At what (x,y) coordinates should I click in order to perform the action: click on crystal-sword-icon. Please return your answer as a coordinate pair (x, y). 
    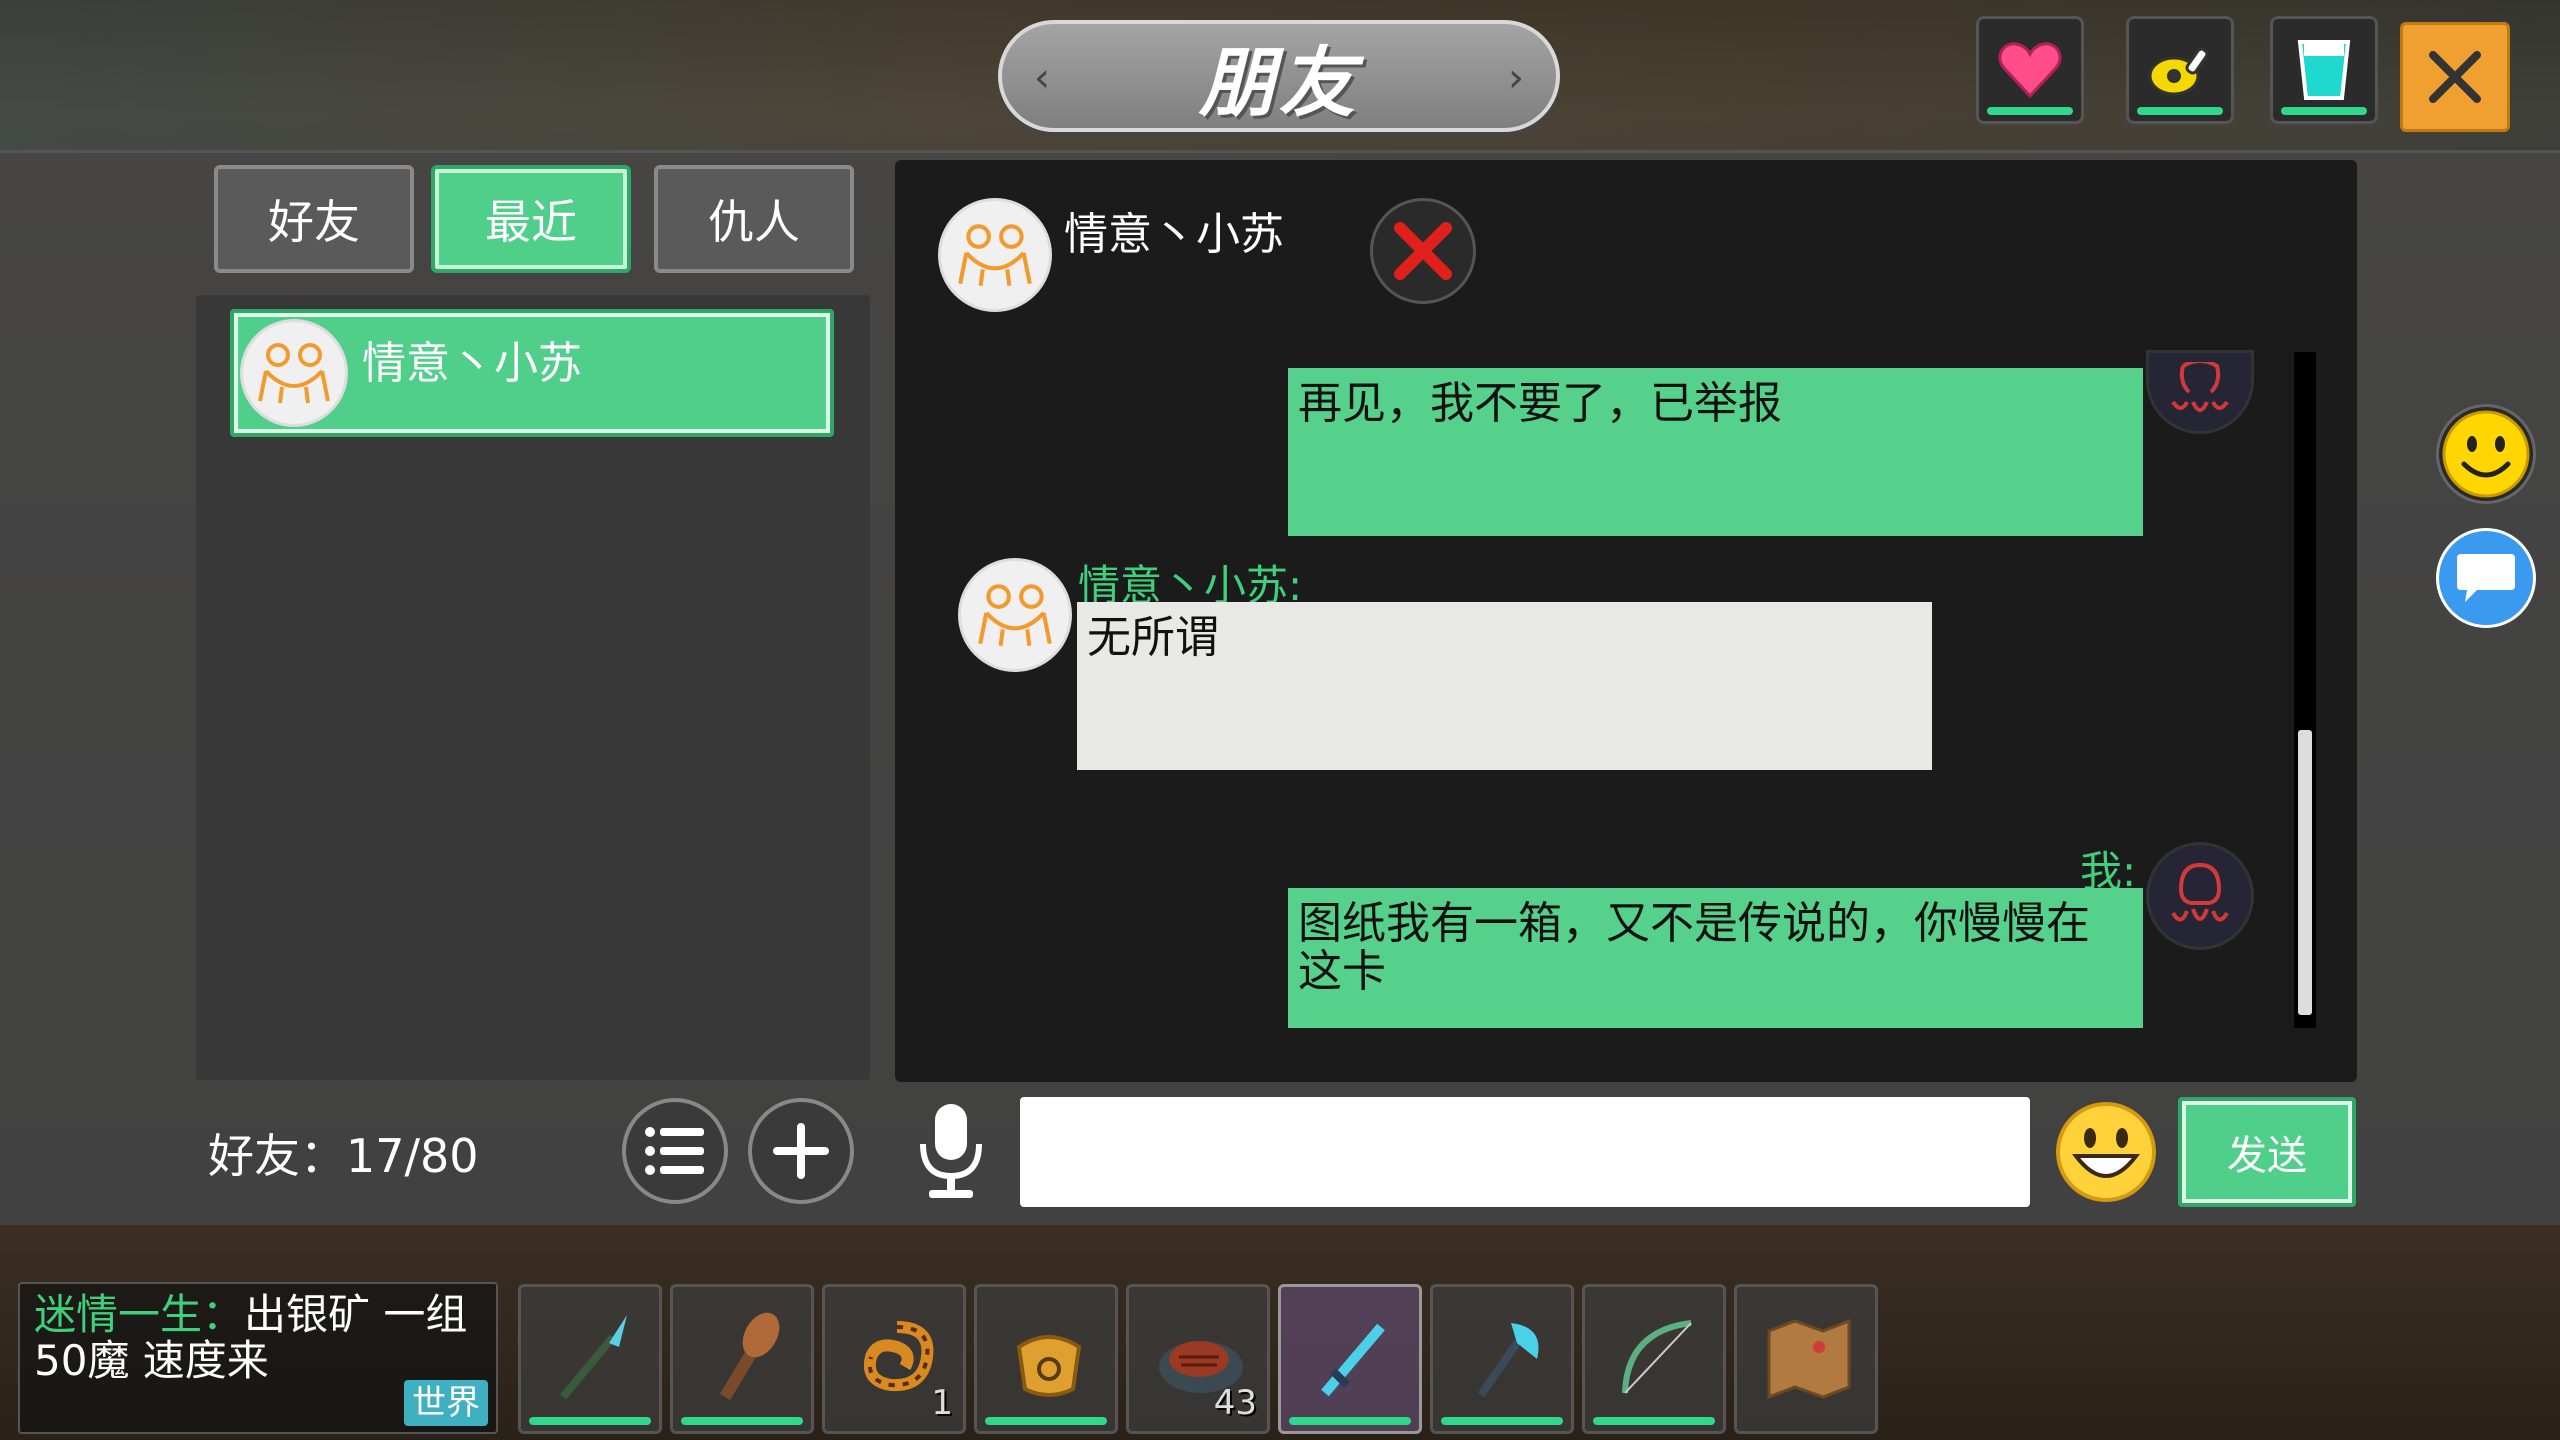
    Looking at the image, I should click on (1353, 1360).